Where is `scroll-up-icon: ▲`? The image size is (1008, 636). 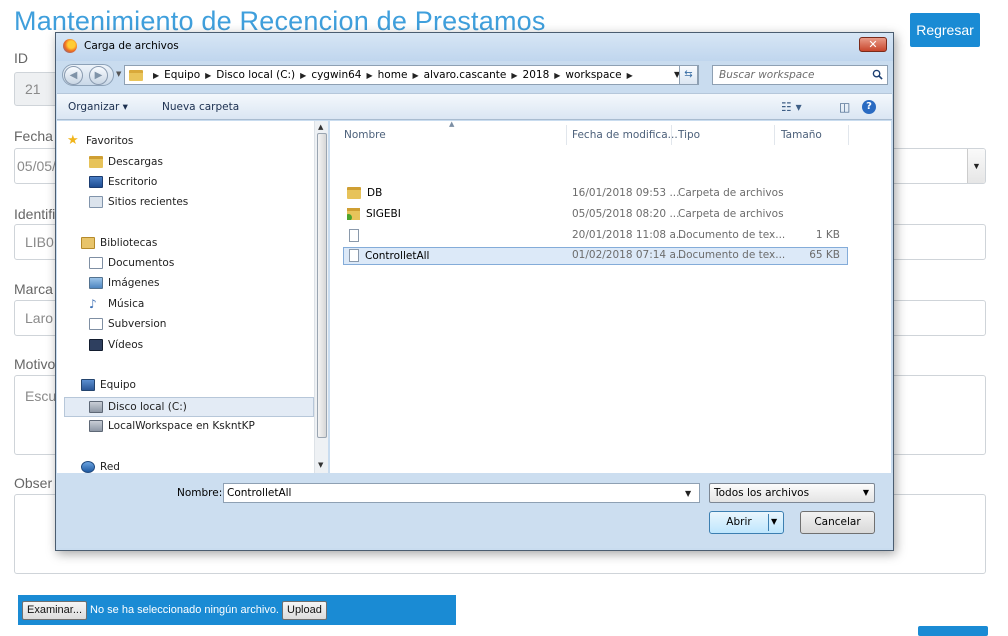
scroll-up-icon: ▲ is located at coordinates (320, 127).